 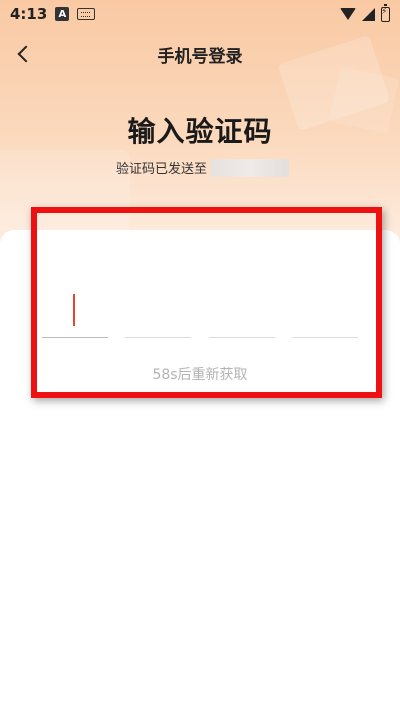 What do you see at coordinates (162, 169) in the screenshot?
I see `sent-label: 验证码已发送至` at bounding box center [162, 169].